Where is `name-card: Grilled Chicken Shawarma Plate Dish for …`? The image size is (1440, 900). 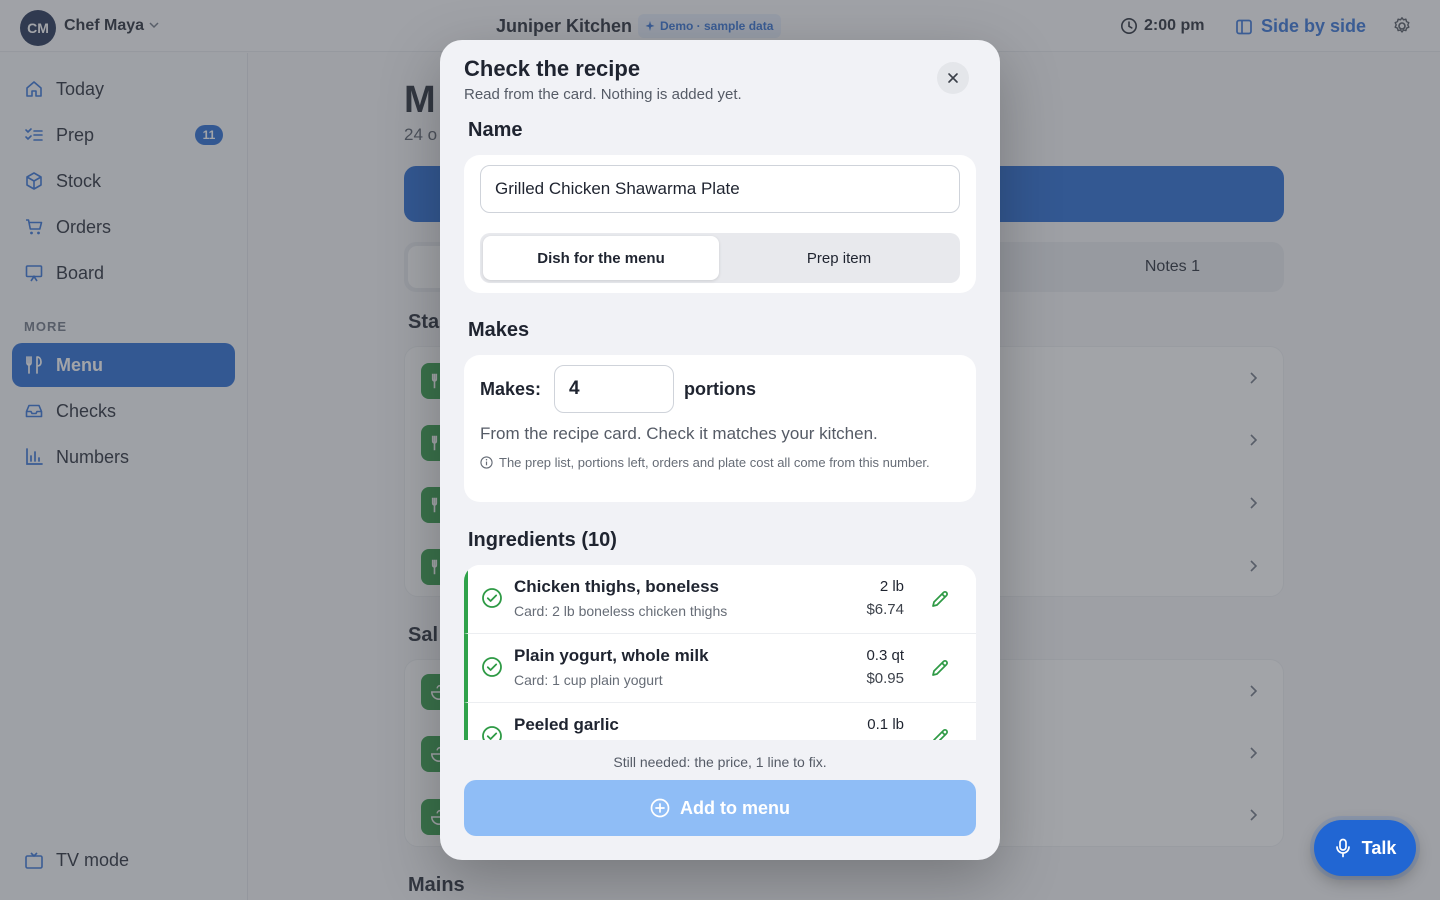
name-card: Grilled Chicken Shawarma Plate Dish for … is located at coordinates (720, 224).